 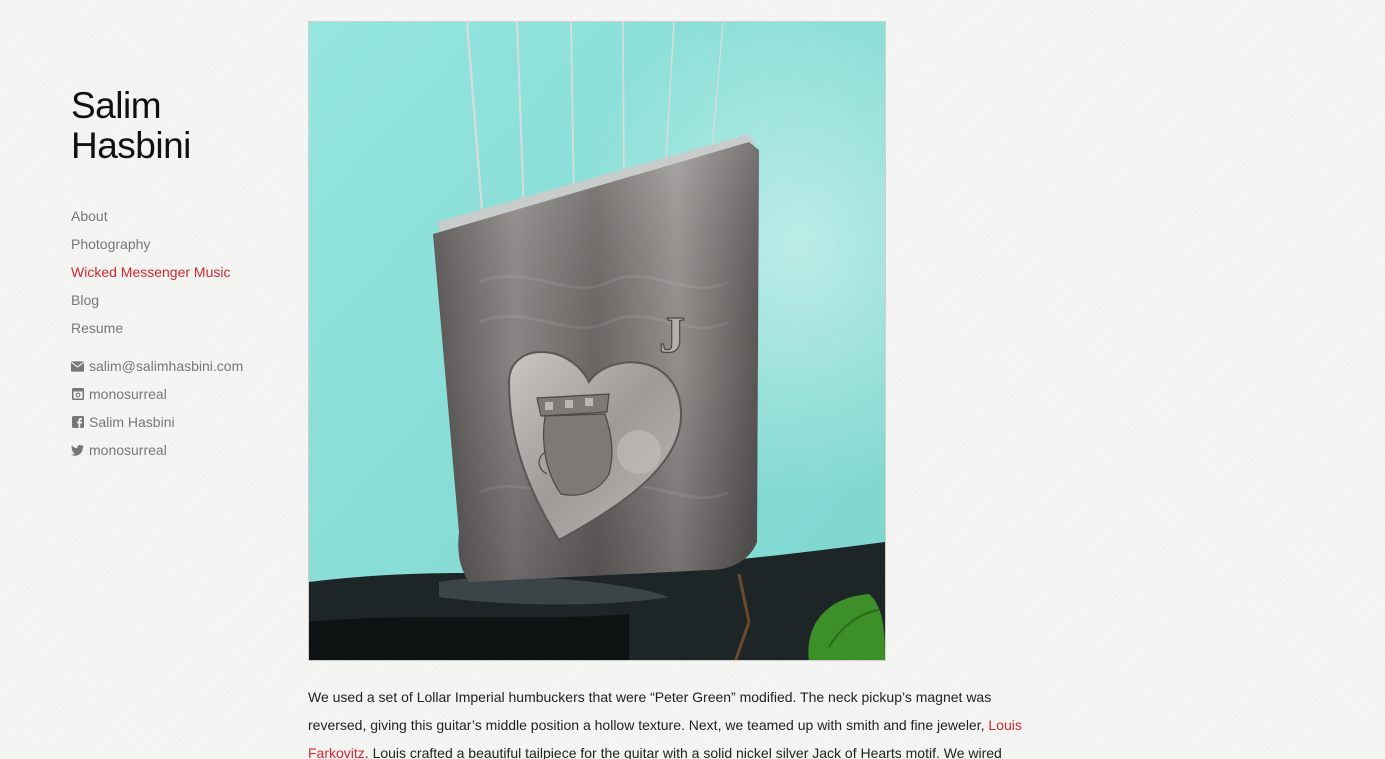 I want to click on contact-email: salim@salimhasbini.com, so click(x=171, y=366).